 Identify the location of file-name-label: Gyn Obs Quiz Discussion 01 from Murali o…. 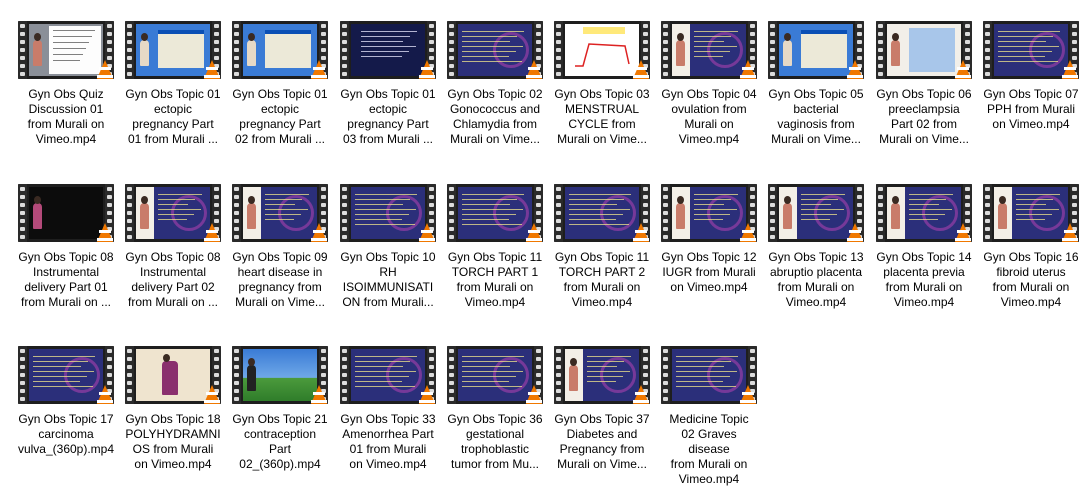
(66, 116).